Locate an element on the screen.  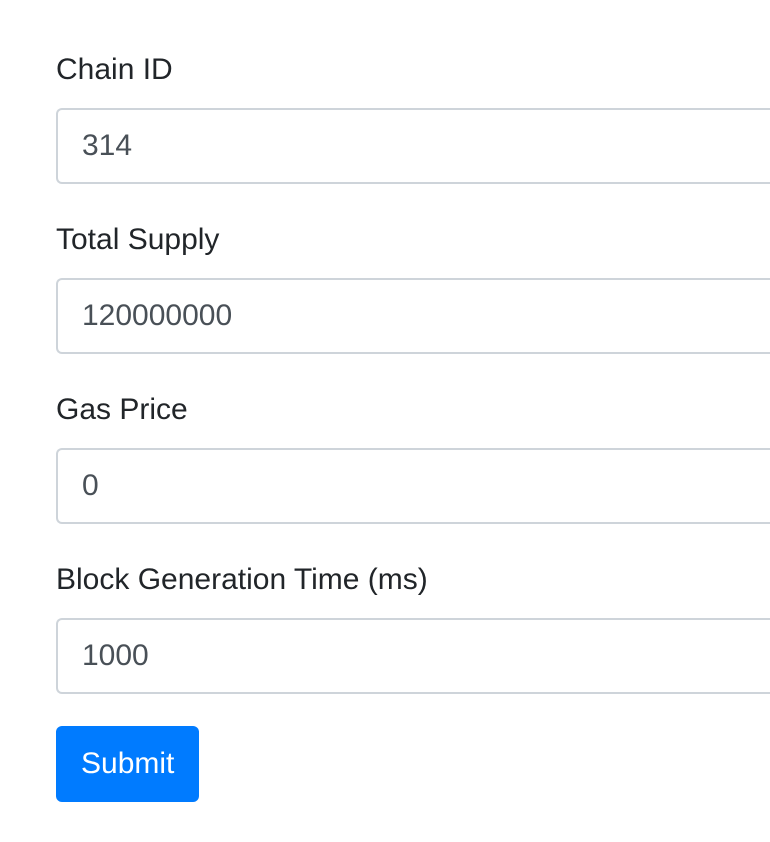
total-supply-label: Total Supply is located at coordinates (138, 239).